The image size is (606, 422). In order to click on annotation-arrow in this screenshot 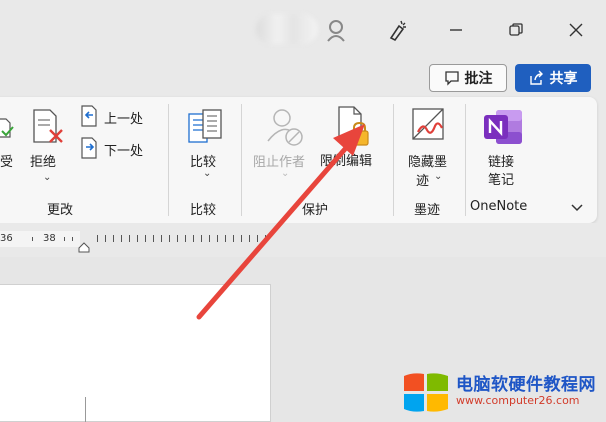, I will do `click(280, 222)`.